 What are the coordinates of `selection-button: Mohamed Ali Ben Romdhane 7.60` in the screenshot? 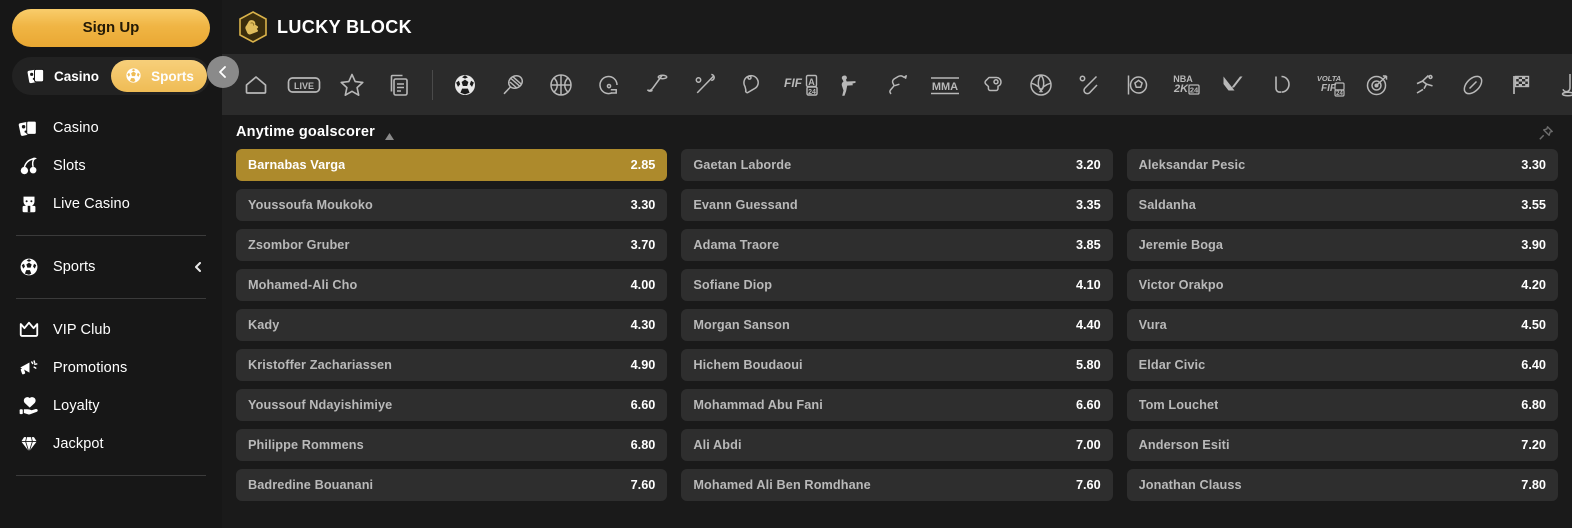 It's located at (897, 485).